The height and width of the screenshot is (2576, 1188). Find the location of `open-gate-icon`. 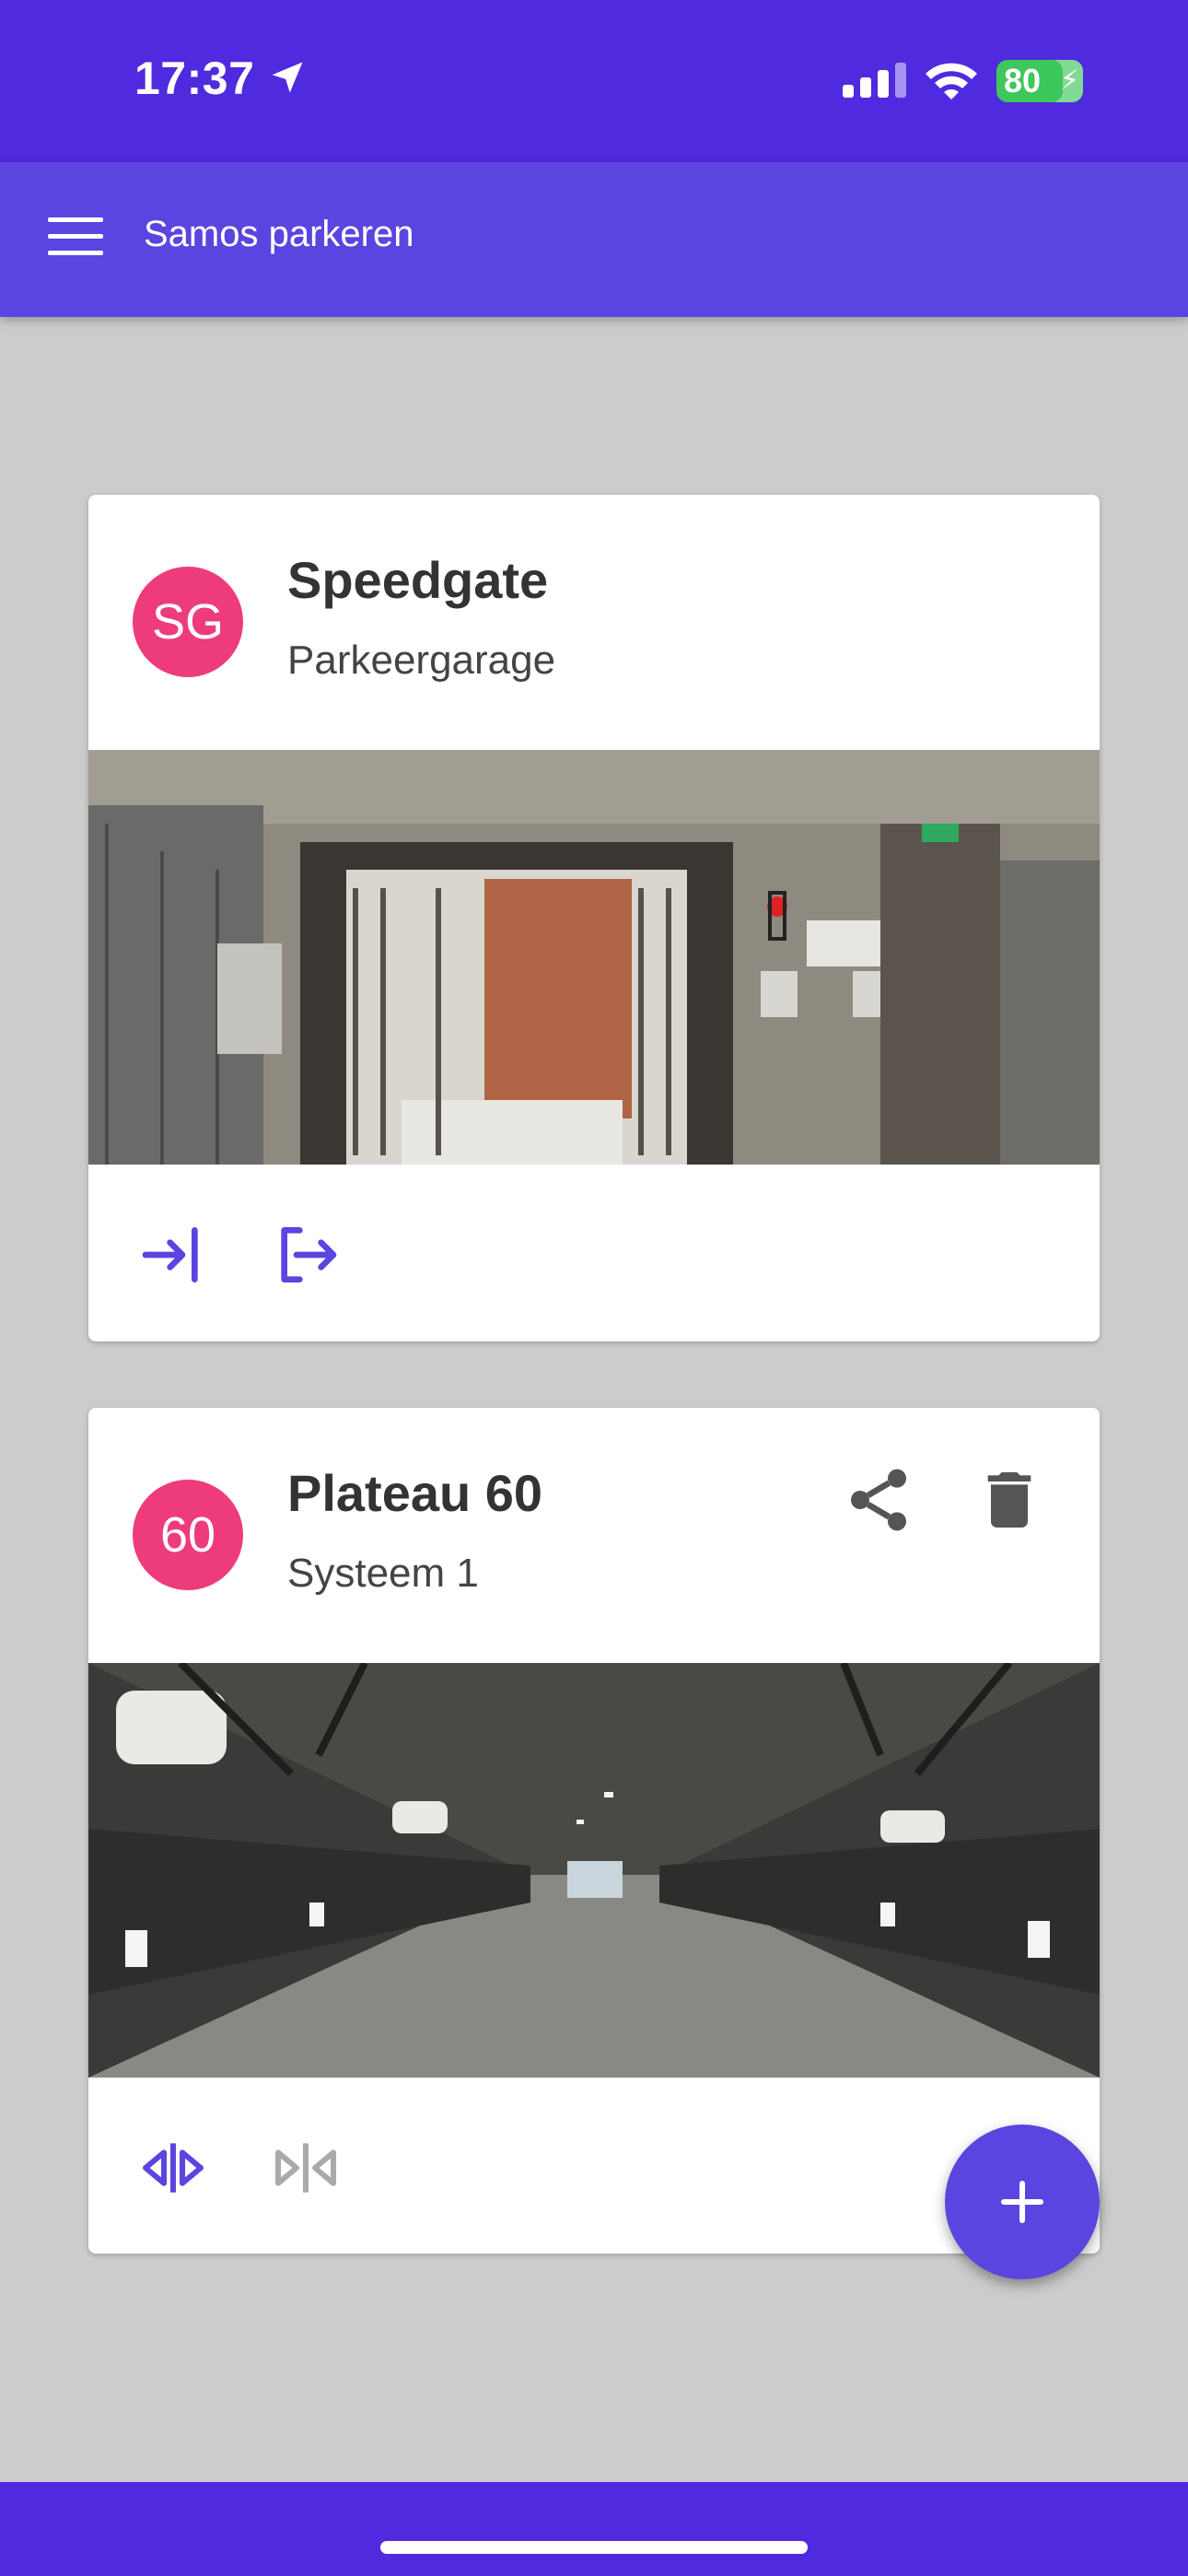

open-gate-icon is located at coordinates (173, 2168).